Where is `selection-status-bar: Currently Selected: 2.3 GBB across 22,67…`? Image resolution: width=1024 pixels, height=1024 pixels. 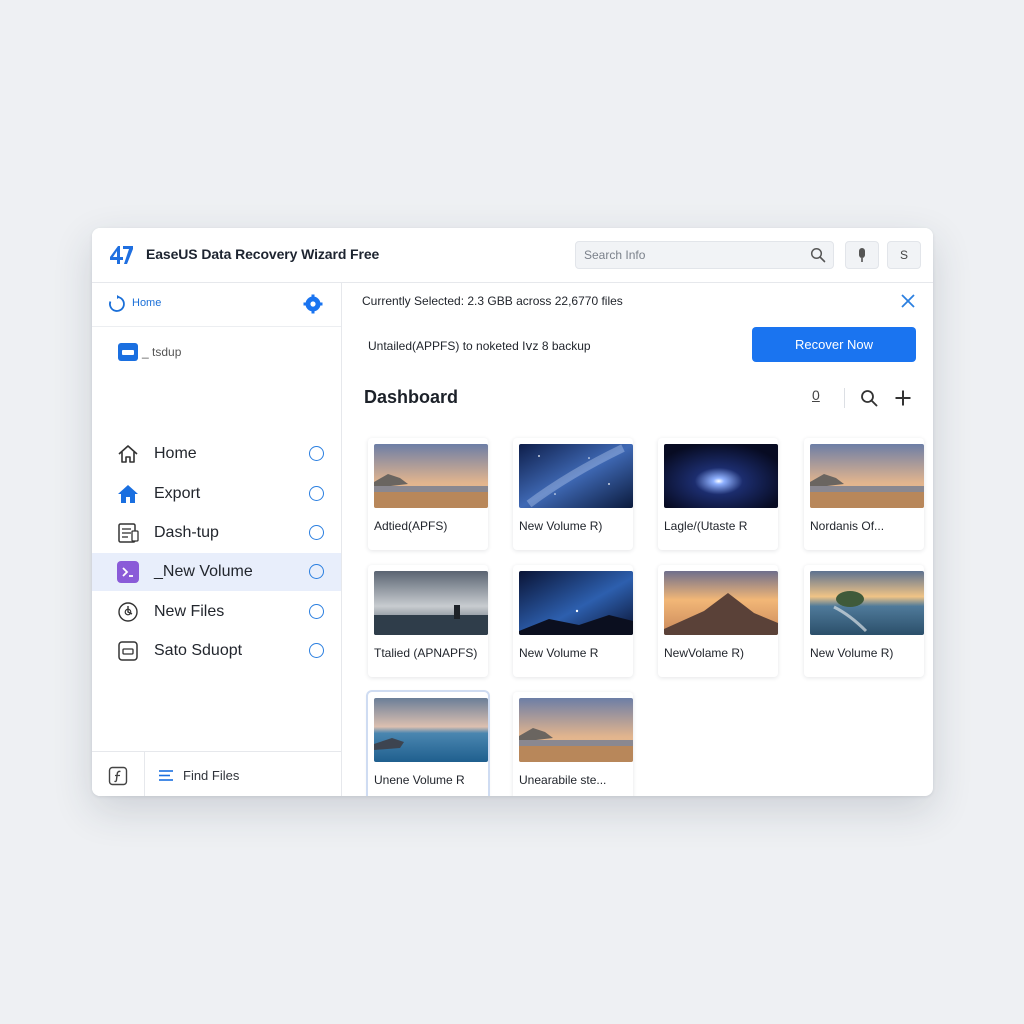
selection-status-bar: Currently Selected: 2.3 GBB across 22,67… is located at coordinates (637, 301).